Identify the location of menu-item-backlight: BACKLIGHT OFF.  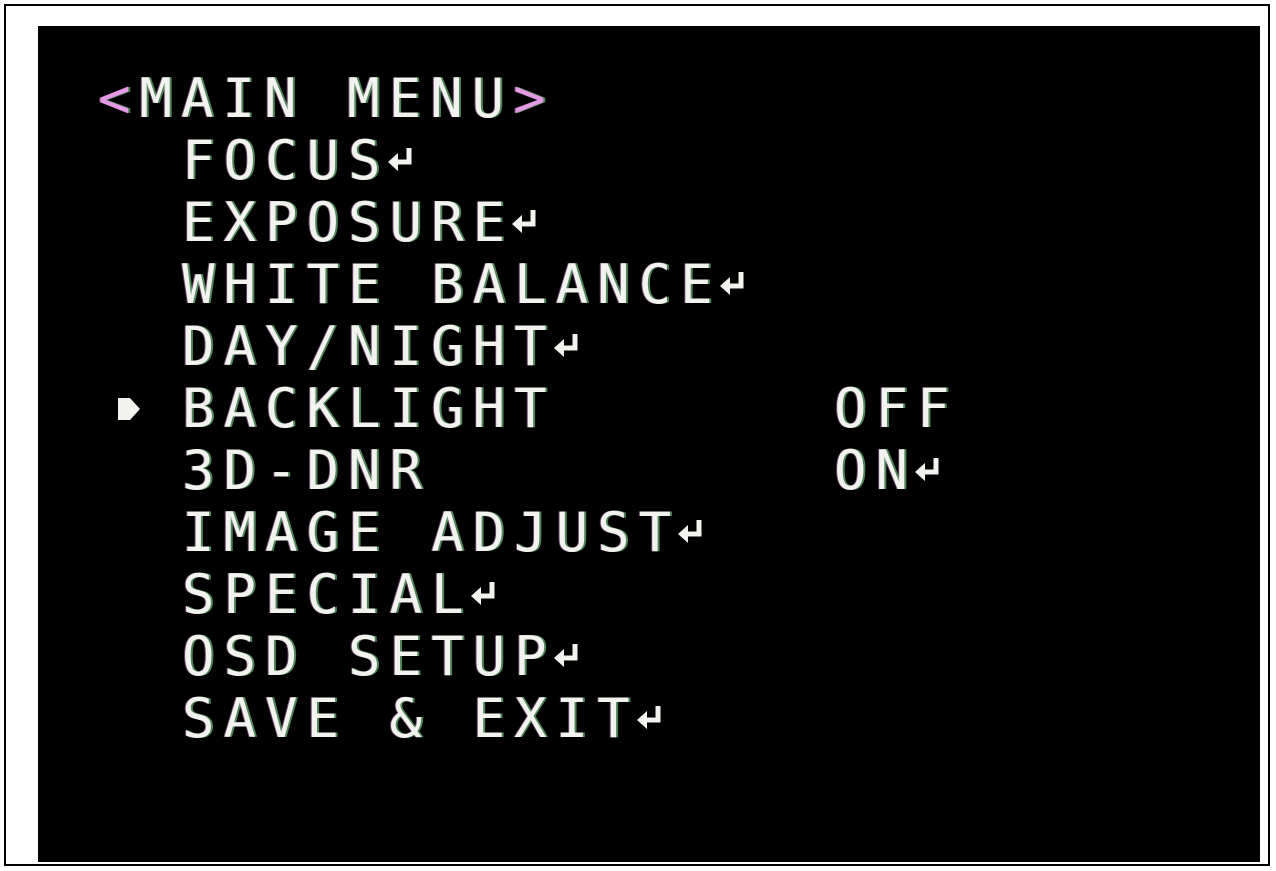
(649, 409).